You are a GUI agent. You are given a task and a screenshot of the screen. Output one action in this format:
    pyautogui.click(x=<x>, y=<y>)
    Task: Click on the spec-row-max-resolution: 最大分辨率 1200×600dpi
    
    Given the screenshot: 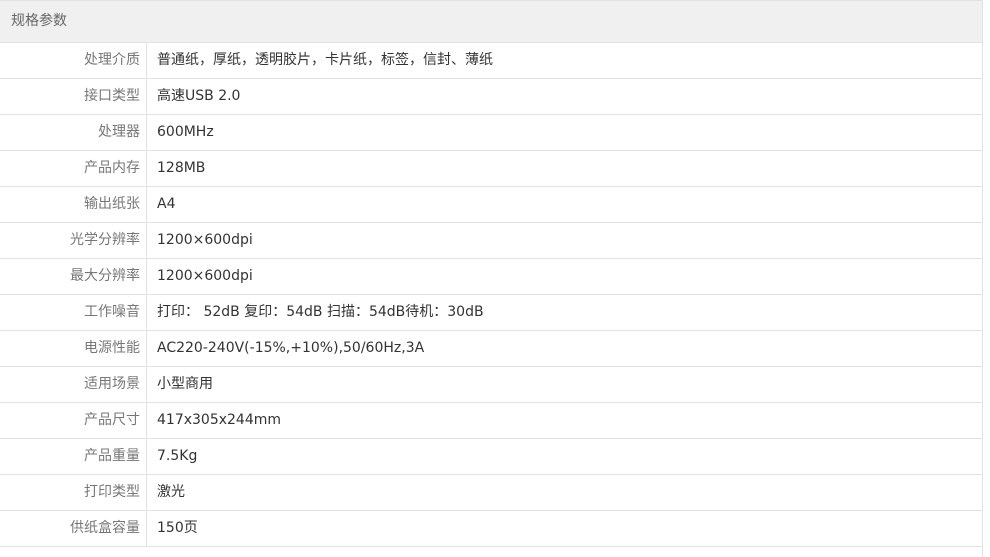 What is the action you would take?
    pyautogui.click(x=491, y=277)
    